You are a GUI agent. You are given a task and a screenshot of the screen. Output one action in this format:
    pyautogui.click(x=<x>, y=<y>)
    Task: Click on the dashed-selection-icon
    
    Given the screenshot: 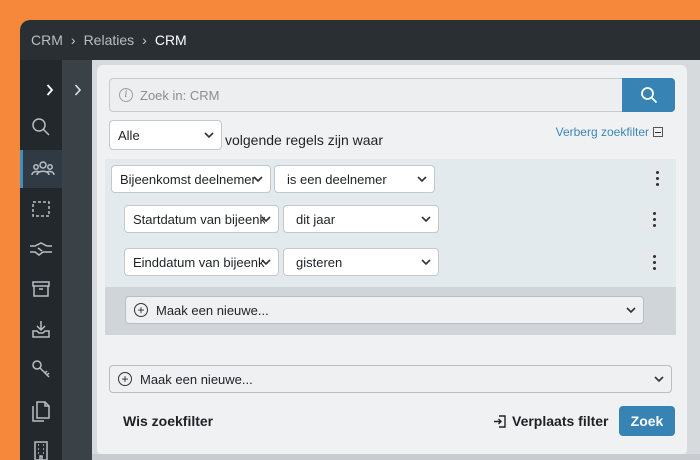 What is the action you would take?
    pyautogui.click(x=41, y=209)
    